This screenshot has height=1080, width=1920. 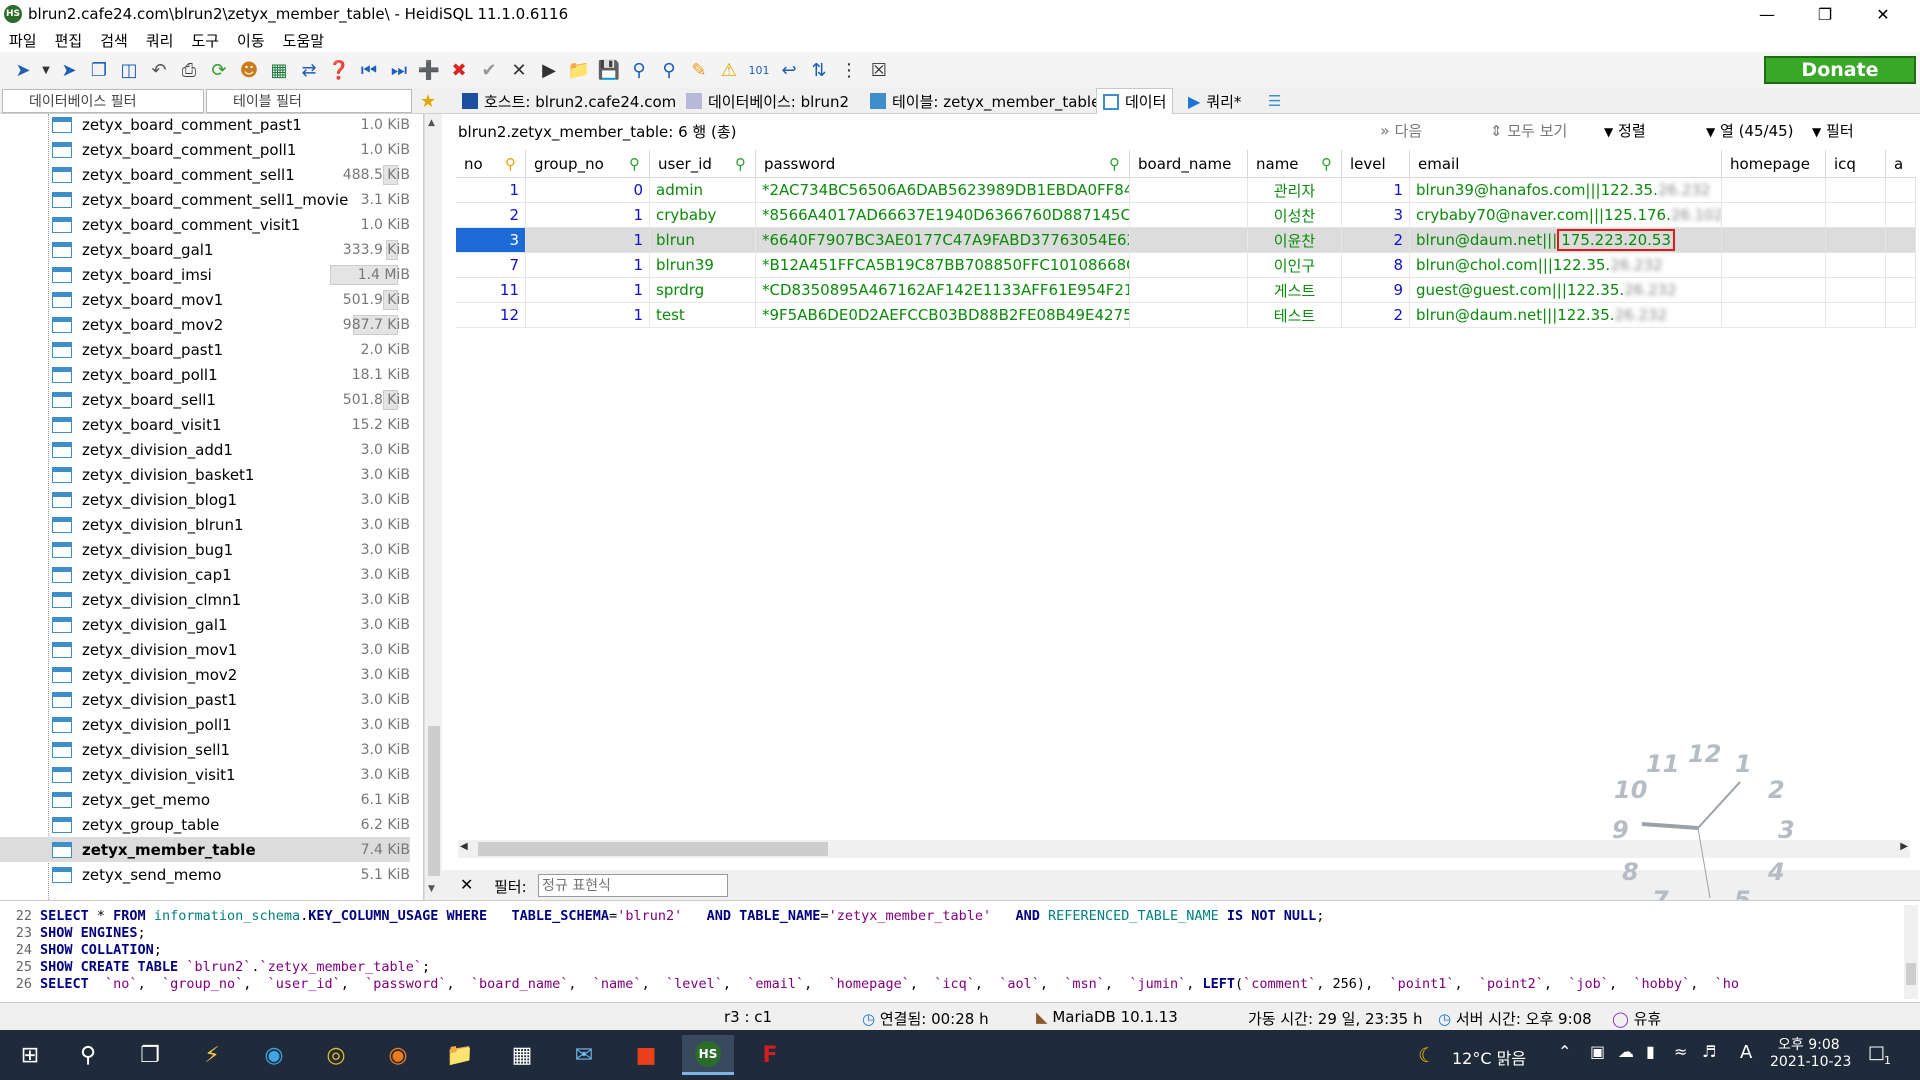 What do you see at coordinates (1295, 164) in the screenshot?
I see `column-header-name: name ⚲` at bounding box center [1295, 164].